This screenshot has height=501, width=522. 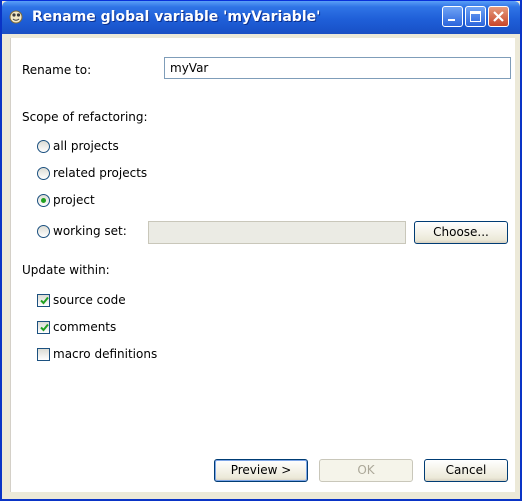 I want to click on radio-related-projects-label: related projects, so click(x=100, y=173).